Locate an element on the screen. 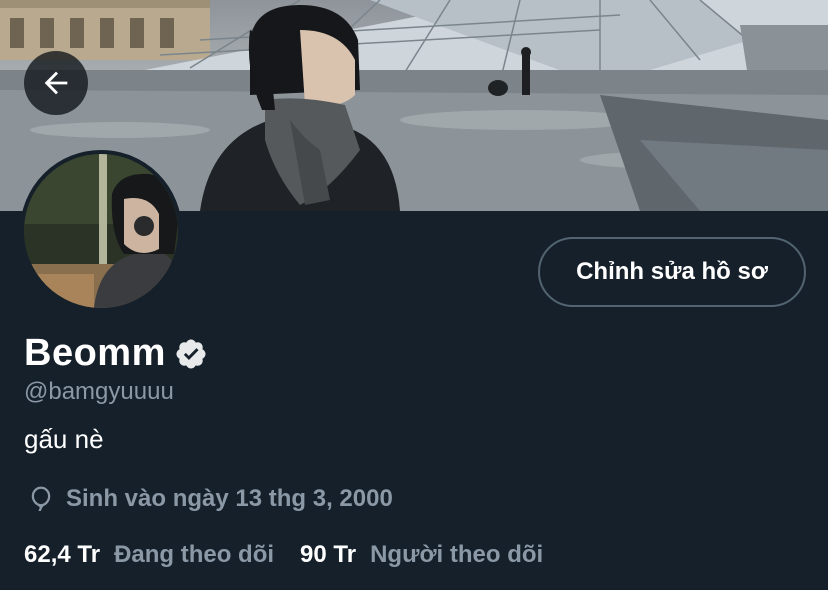 This screenshot has height=590, width=828. edit-profile-button: Chỉnh sửa hồ sơ is located at coordinates (672, 272).